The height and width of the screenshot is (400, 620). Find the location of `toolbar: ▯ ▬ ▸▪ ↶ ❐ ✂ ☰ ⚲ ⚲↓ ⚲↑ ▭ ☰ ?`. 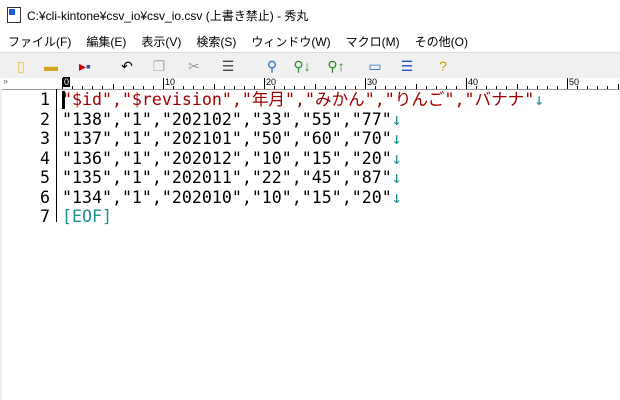

toolbar: ▯ ▬ ▸▪ ↶ ❐ ✂ ☰ ⚲ ⚲↓ ⚲↑ ▭ ☰ ? is located at coordinates (310, 65).